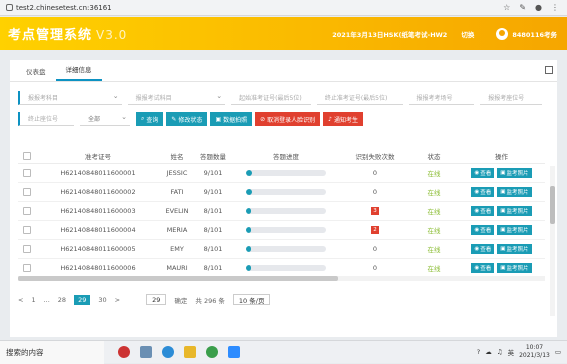  Describe the element at coordinates (20, 300) in the screenshot. I see `prev-page: <` at that location.